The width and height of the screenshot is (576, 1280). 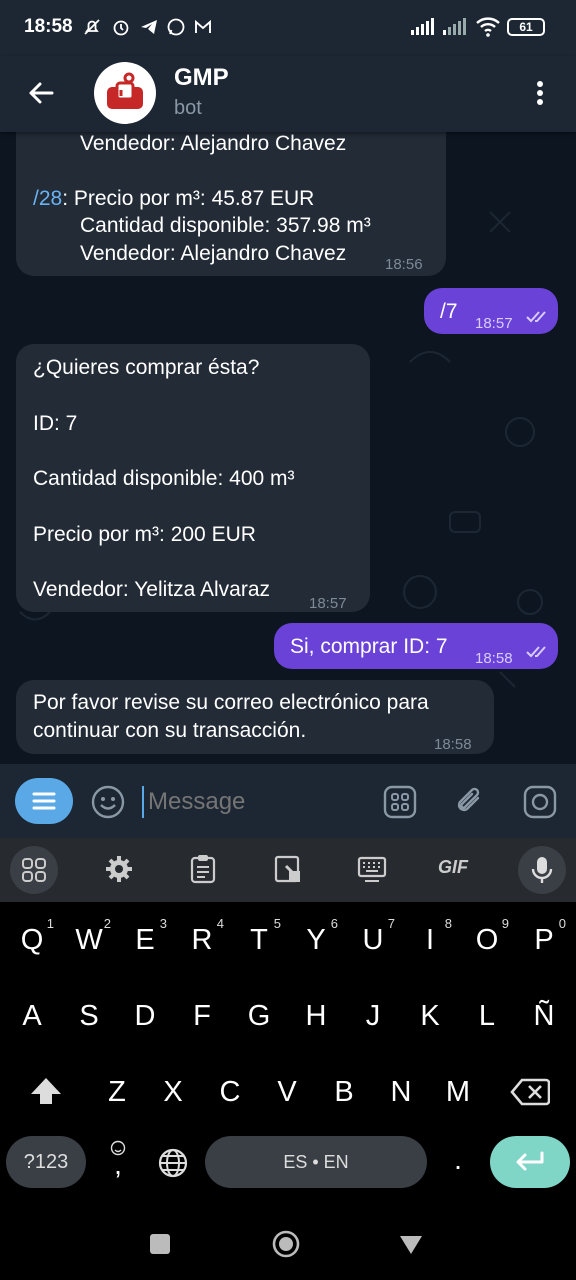 I want to click on backspace-icon, so click(x=530, y=1092).